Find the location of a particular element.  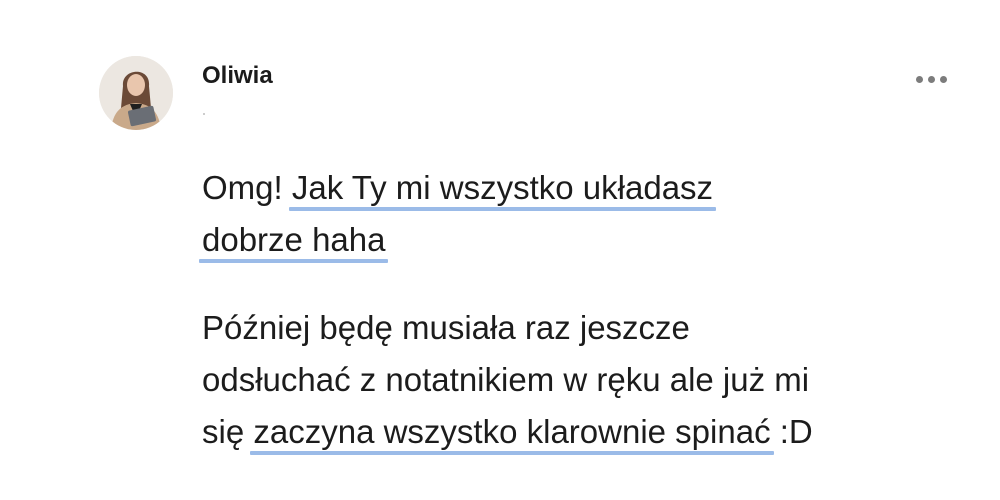

message-line: Później będę musiała raz jeszcze is located at coordinates (446, 327).